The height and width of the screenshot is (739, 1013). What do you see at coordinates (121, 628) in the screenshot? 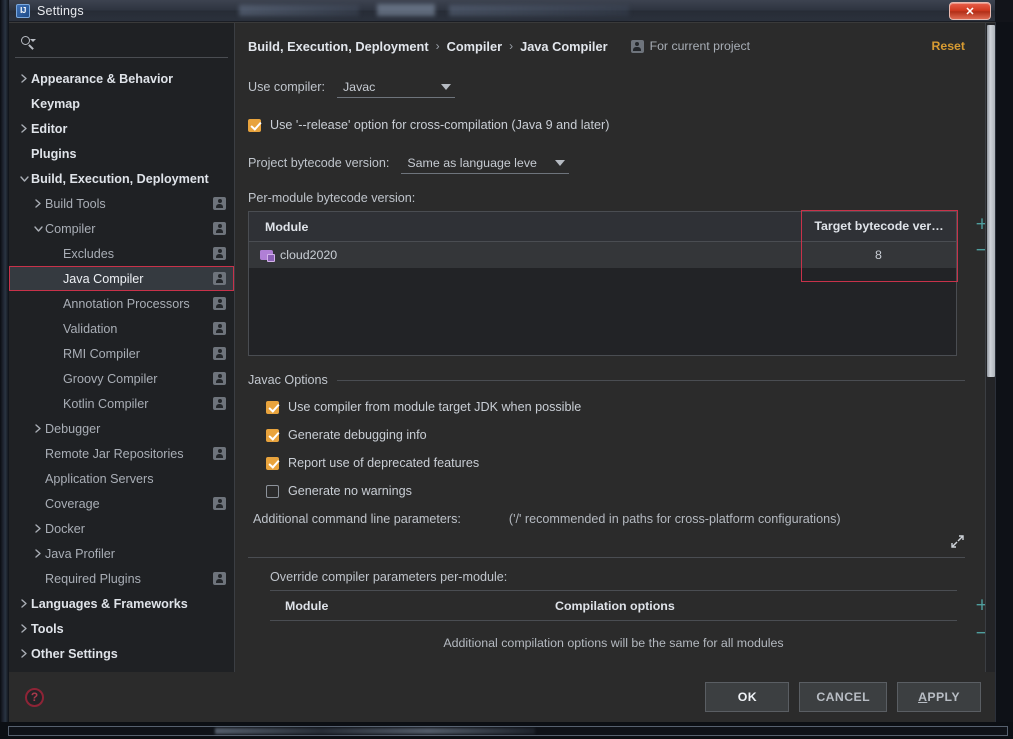
I see `sidebar-item-tools: Tools` at bounding box center [121, 628].